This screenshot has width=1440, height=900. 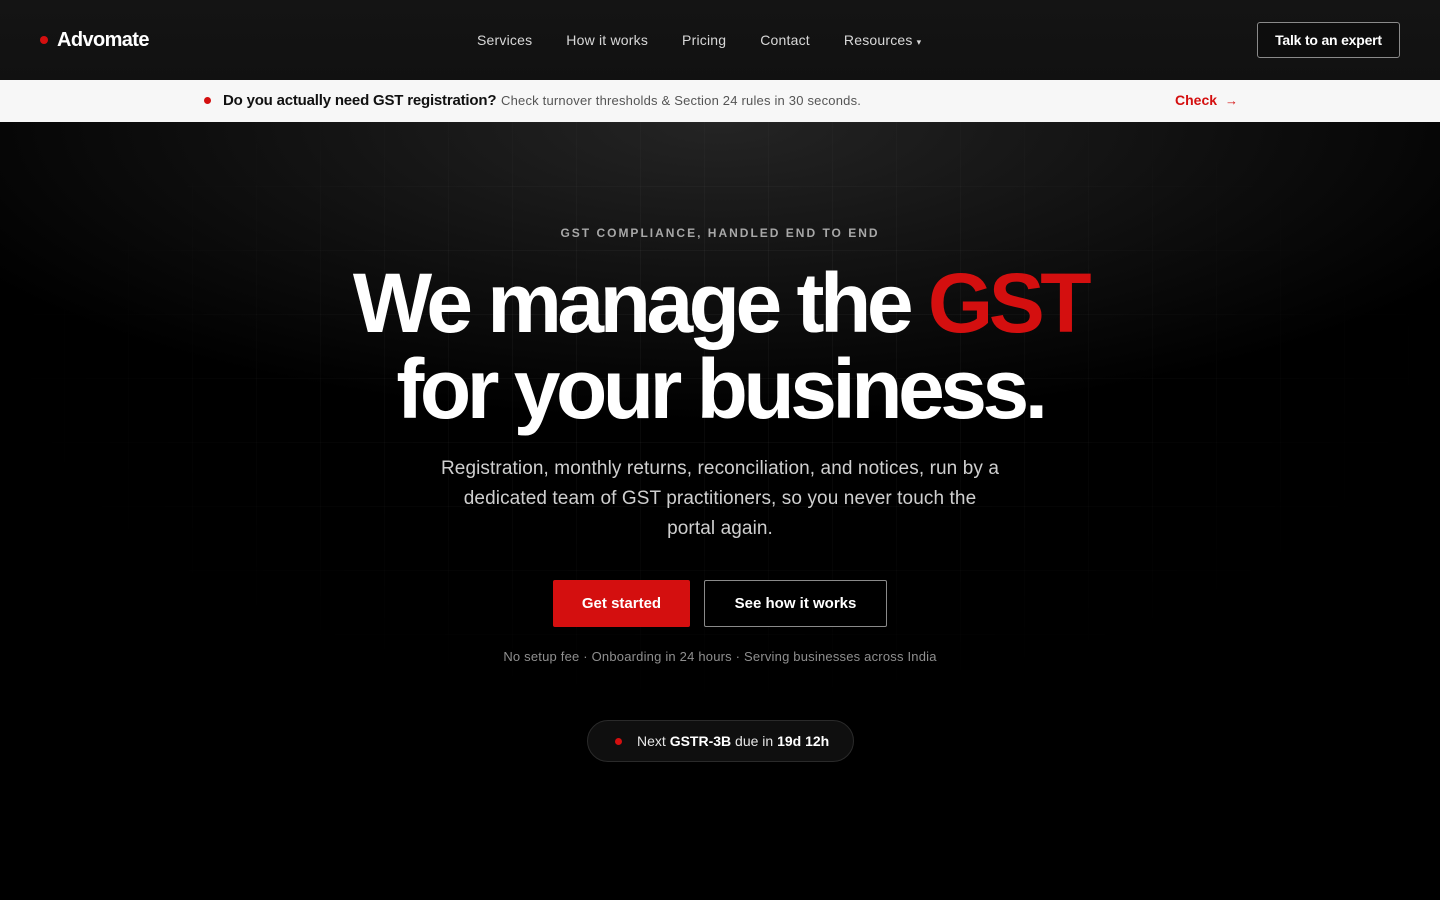 What do you see at coordinates (1328, 40) in the screenshot?
I see `talk-to-expert-button: Talk to an expert` at bounding box center [1328, 40].